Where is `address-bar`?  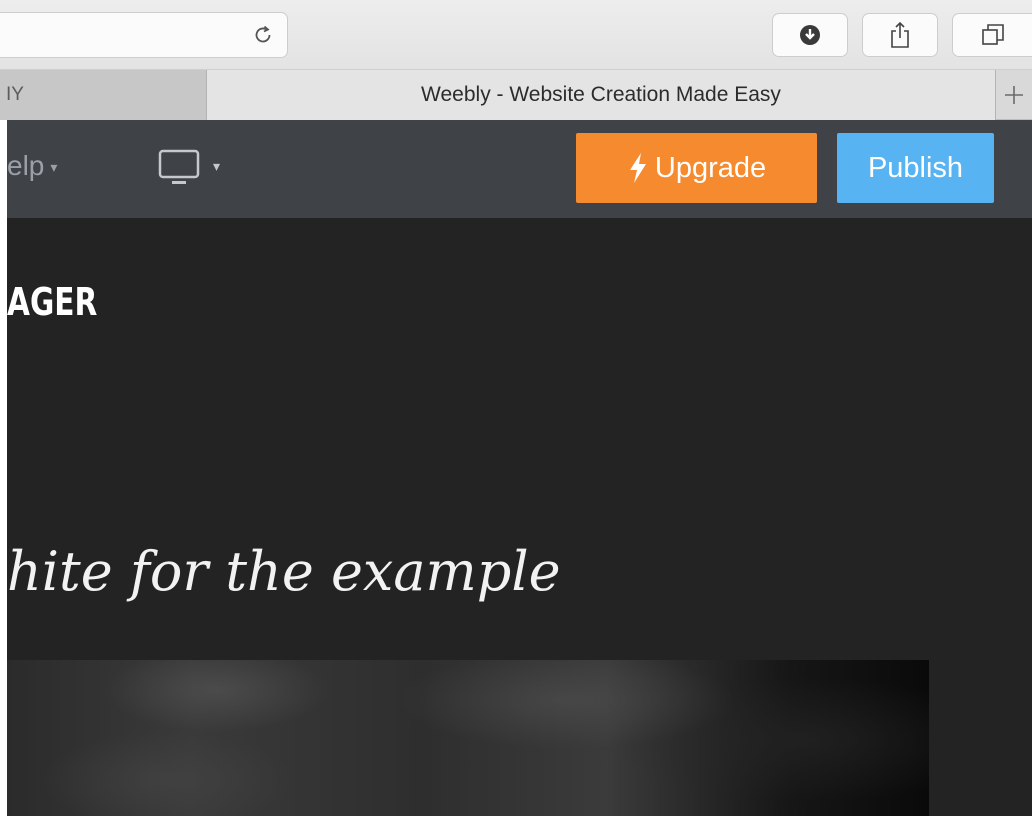
address-bar is located at coordinates (144, 35).